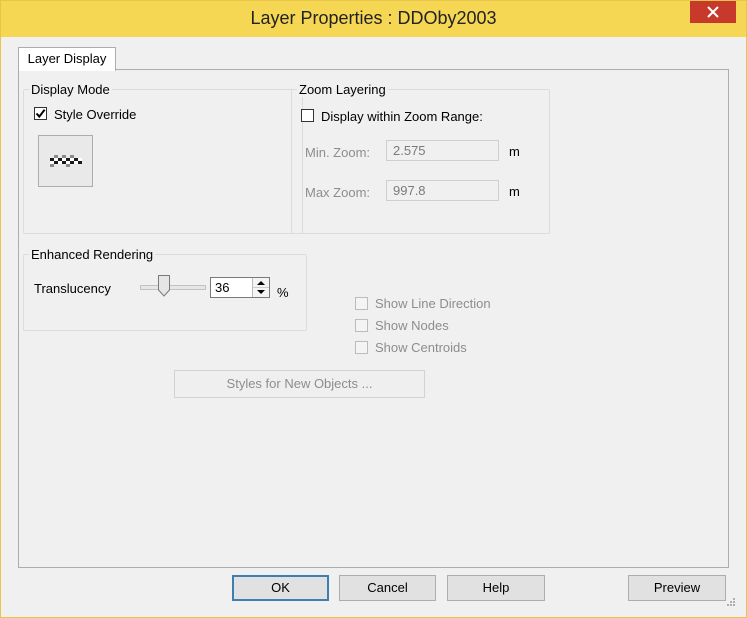 Image resolution: width=747 pixels, height=618 pixels. What do you see at coordinates (222, 287) in the screenshot?
I see `translucency-value: 36` at bounding box center [222, 287].